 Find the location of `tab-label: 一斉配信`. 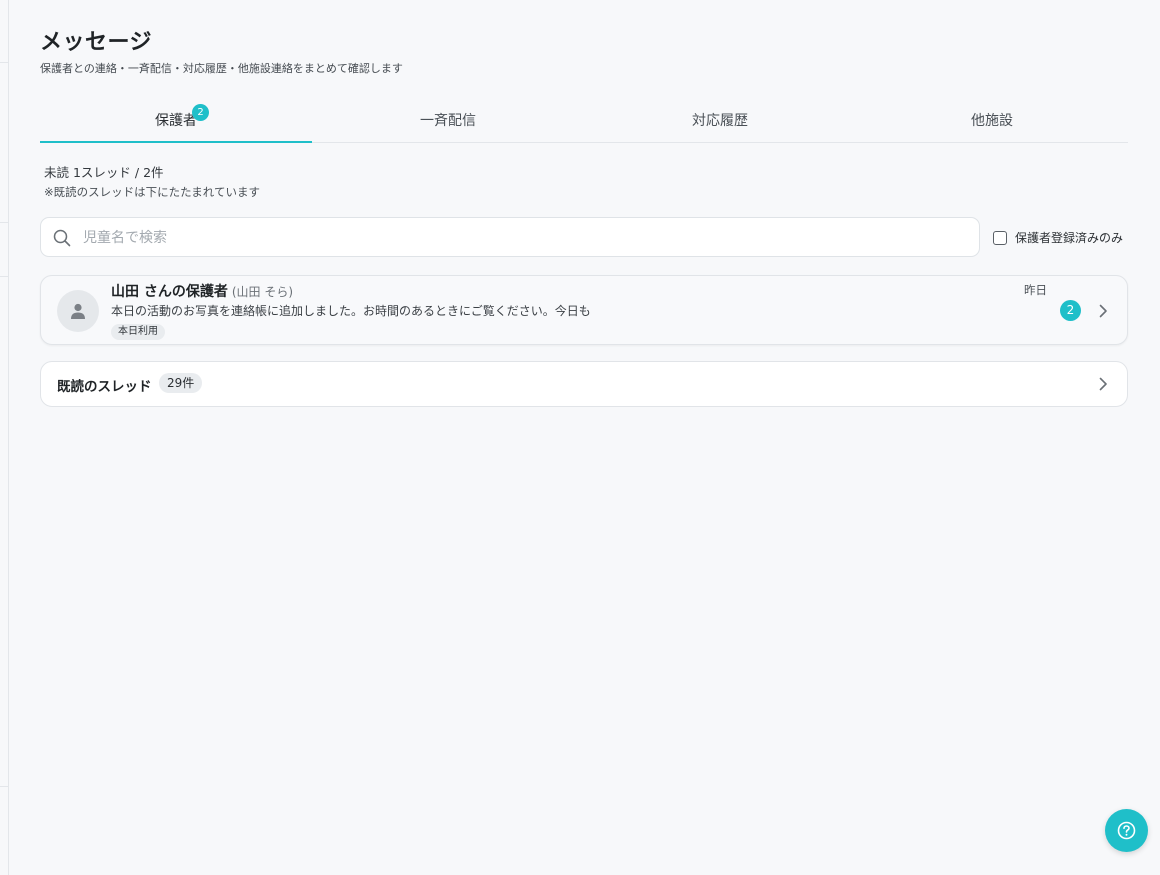

tab-label: 一斉配信 is located at coordinates (448, 121).